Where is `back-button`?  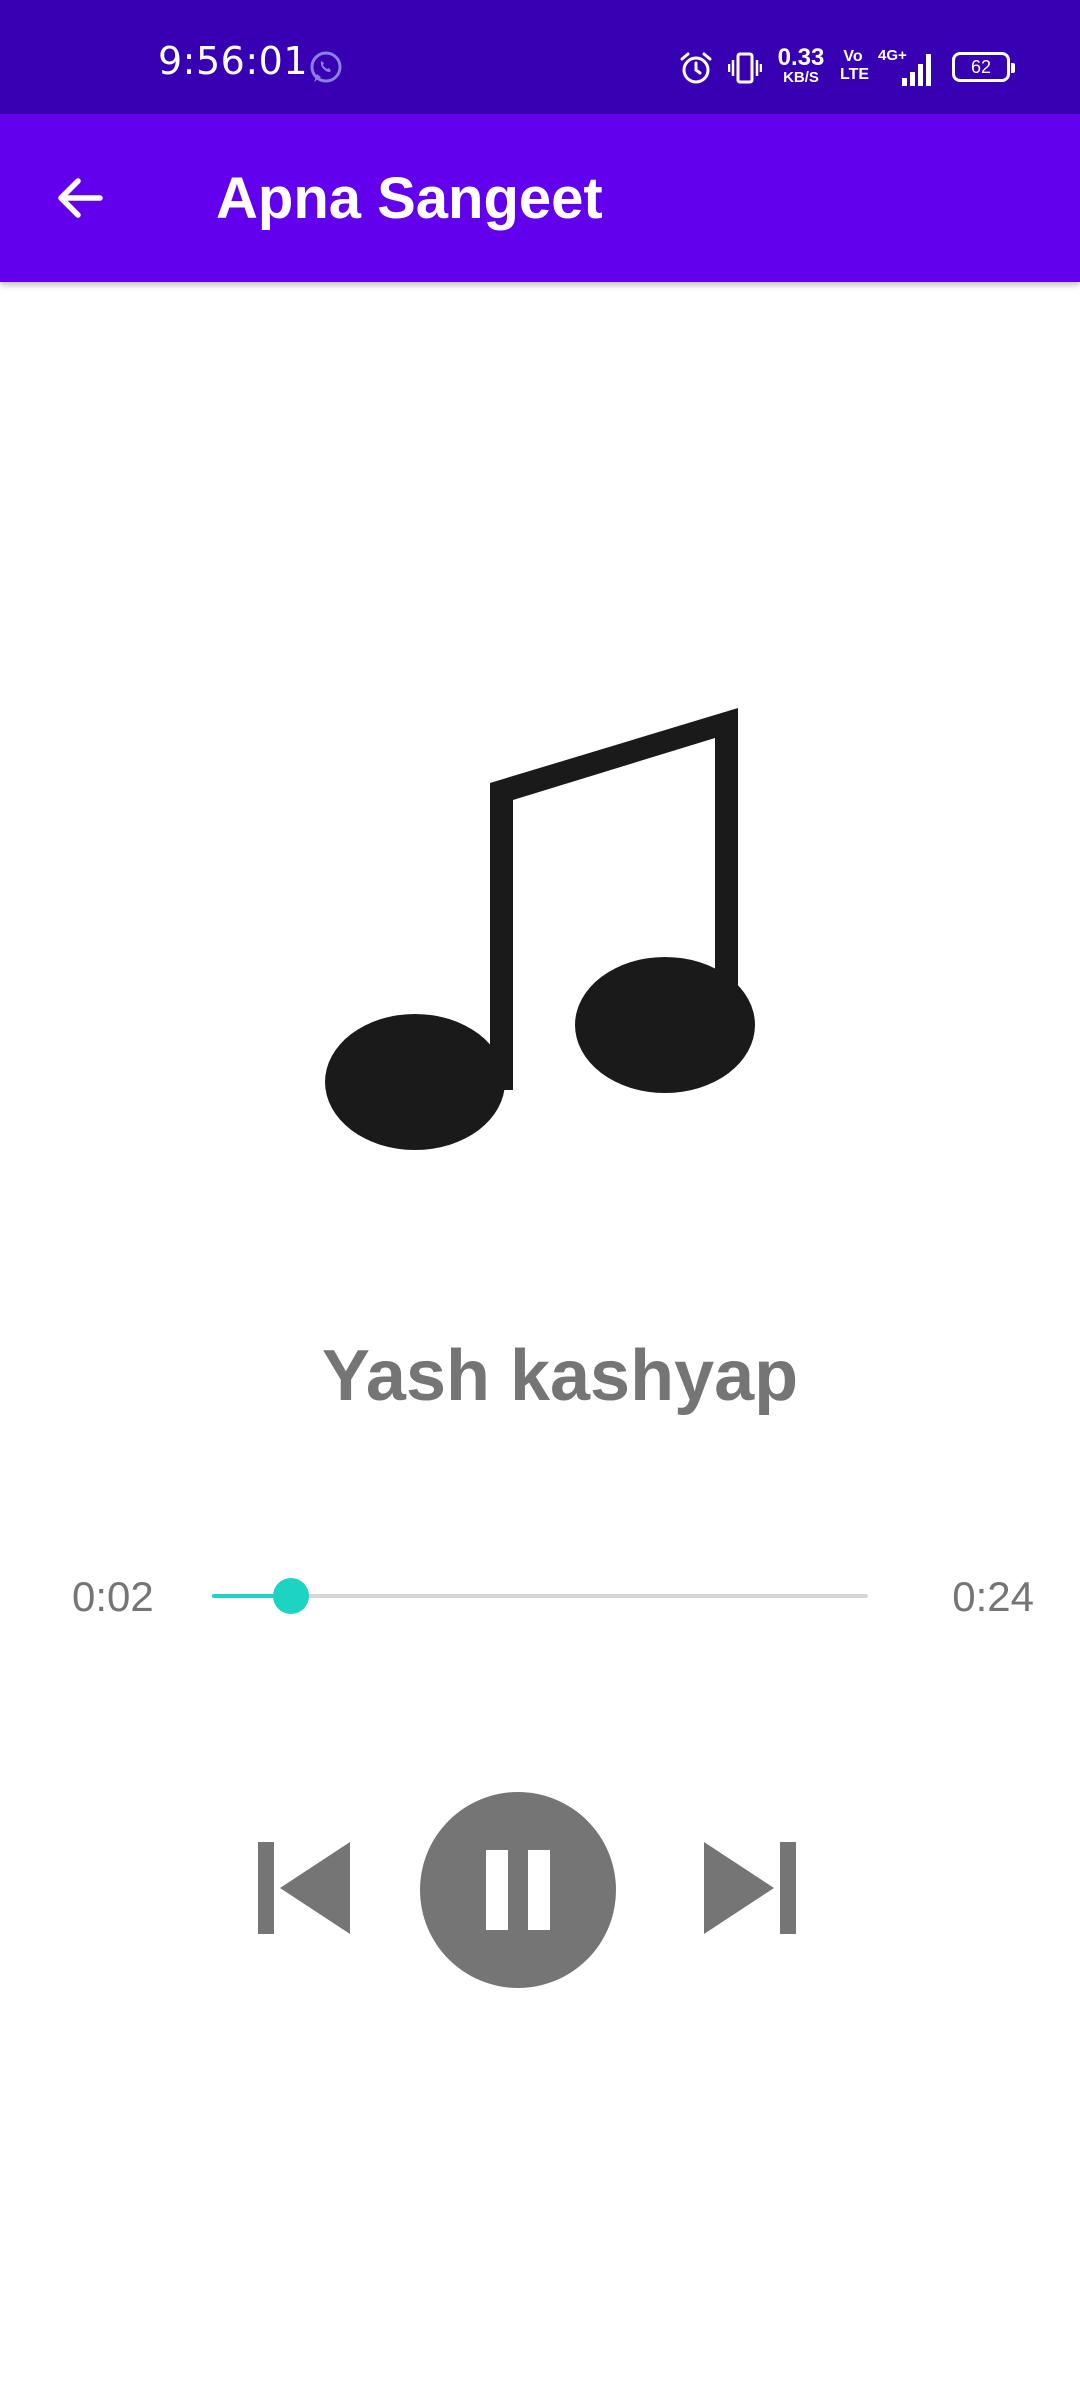 back-button is located at coordinates (80, 198).